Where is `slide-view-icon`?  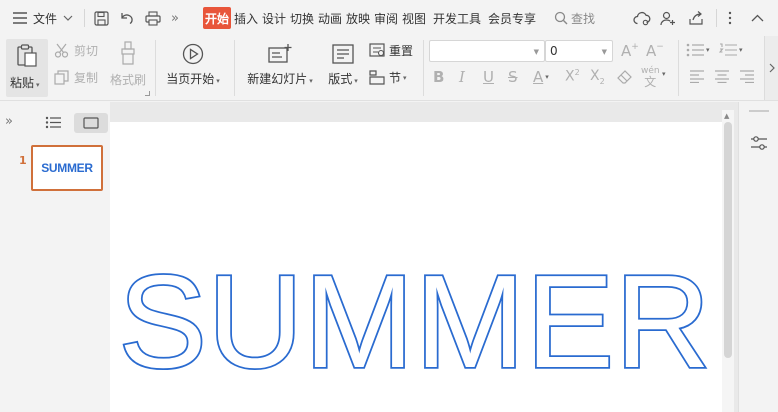 slide-view-icon is located at coordinates (91, 123).